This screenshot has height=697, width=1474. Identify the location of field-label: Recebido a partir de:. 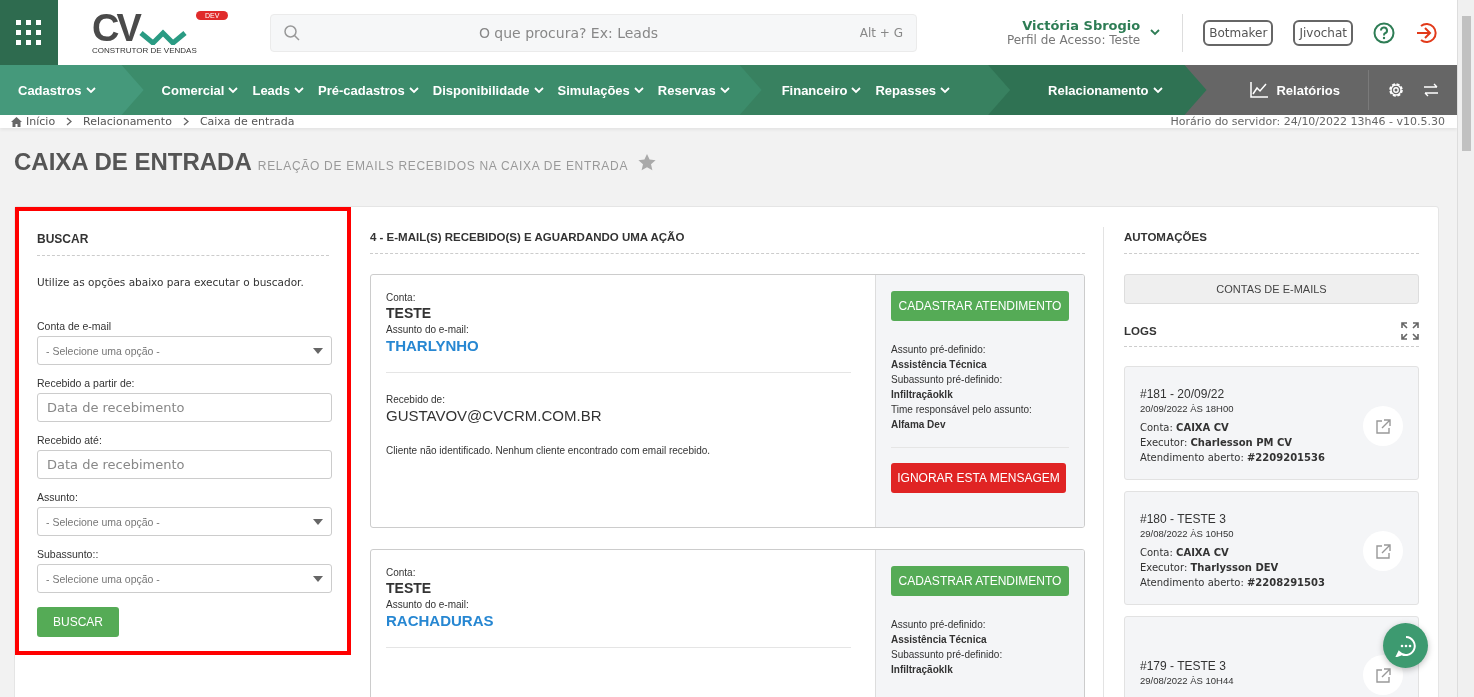
(86, 383).